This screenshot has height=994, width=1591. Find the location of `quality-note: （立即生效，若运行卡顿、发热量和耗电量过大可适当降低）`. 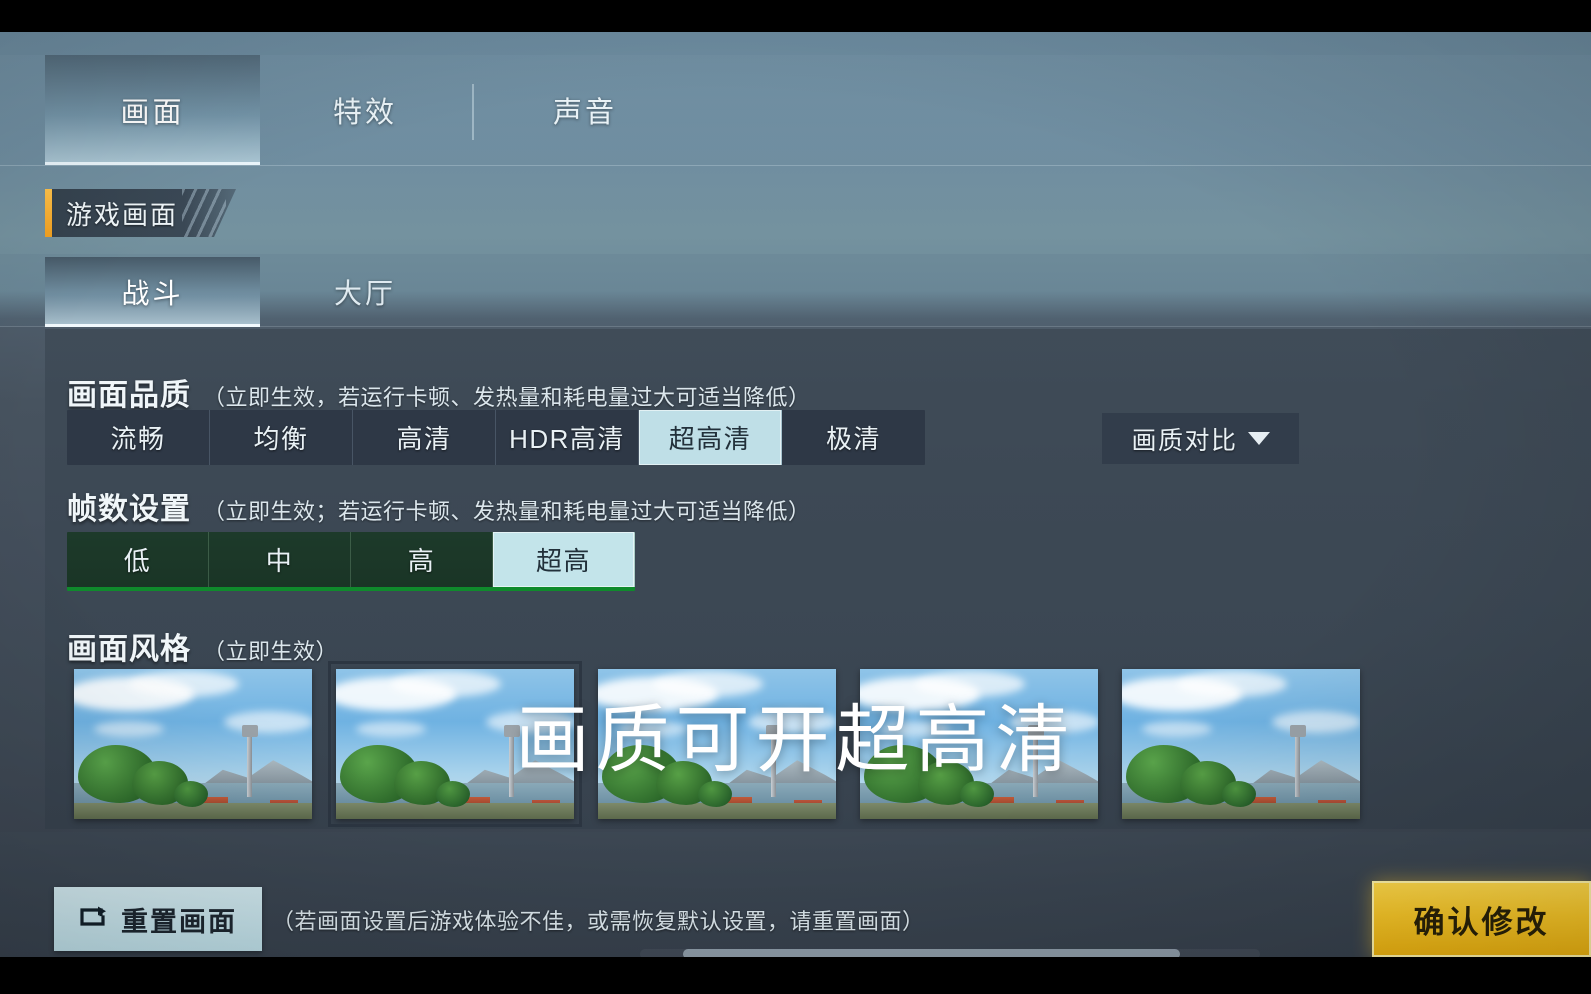

quality-note: （立即生效，若运行卡顿、发热量和耗电量过大可适当降低） is located at coordinates (507, 397).